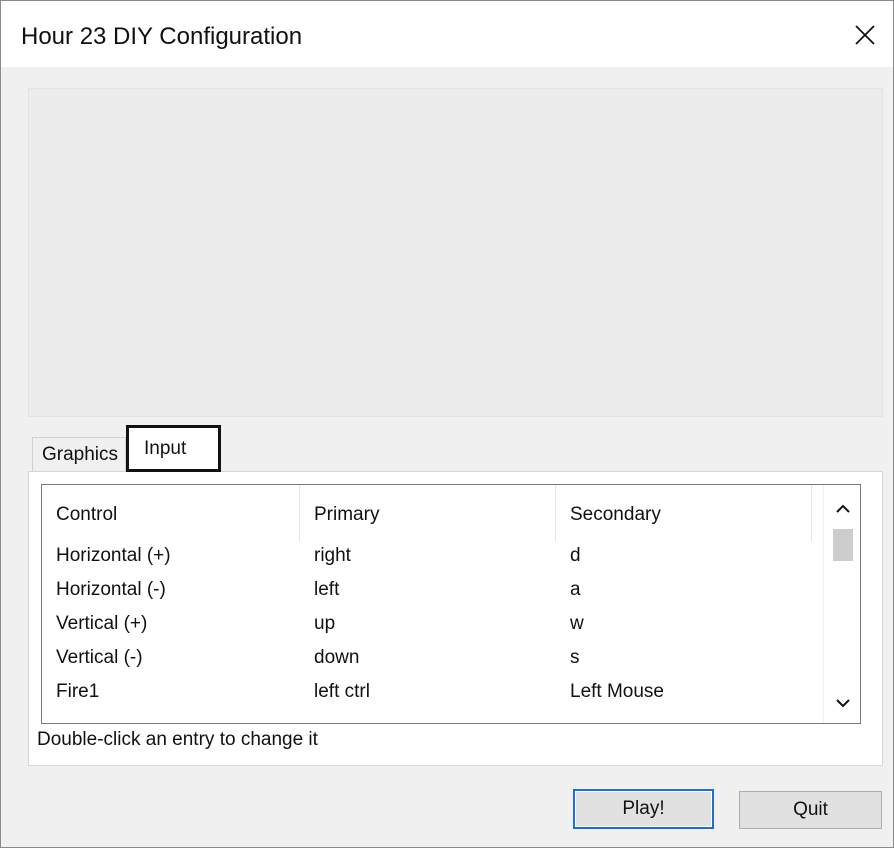 The image size is (894, 848). I want to click on cell-control: Horizontal (-), so click(111, 589).